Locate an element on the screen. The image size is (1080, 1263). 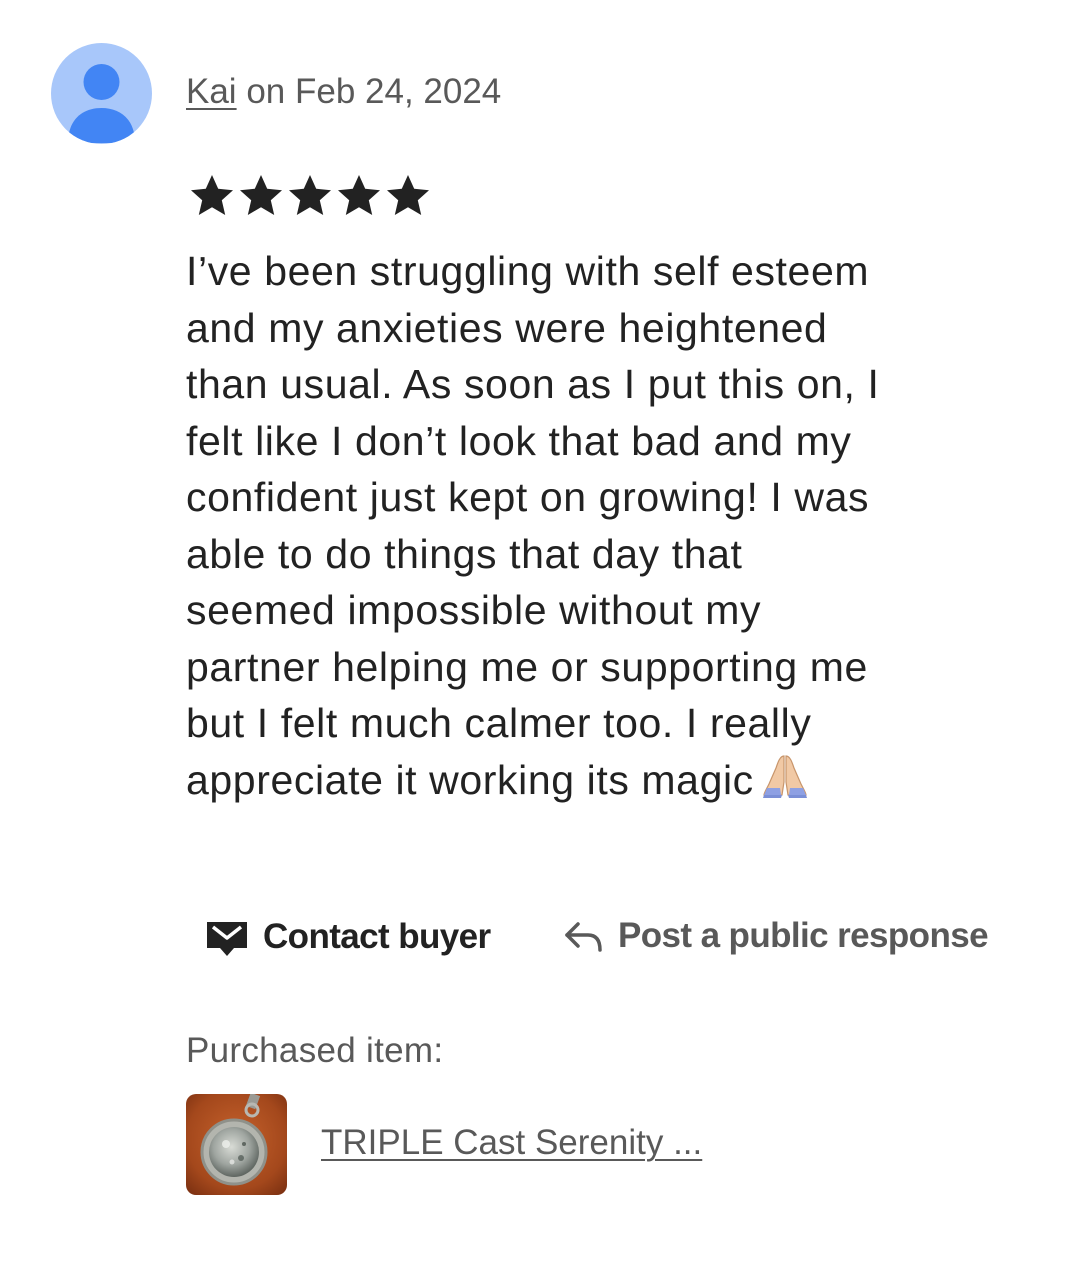
purchased-item-label: Purchased item: is located at coordinates (315, 1050).